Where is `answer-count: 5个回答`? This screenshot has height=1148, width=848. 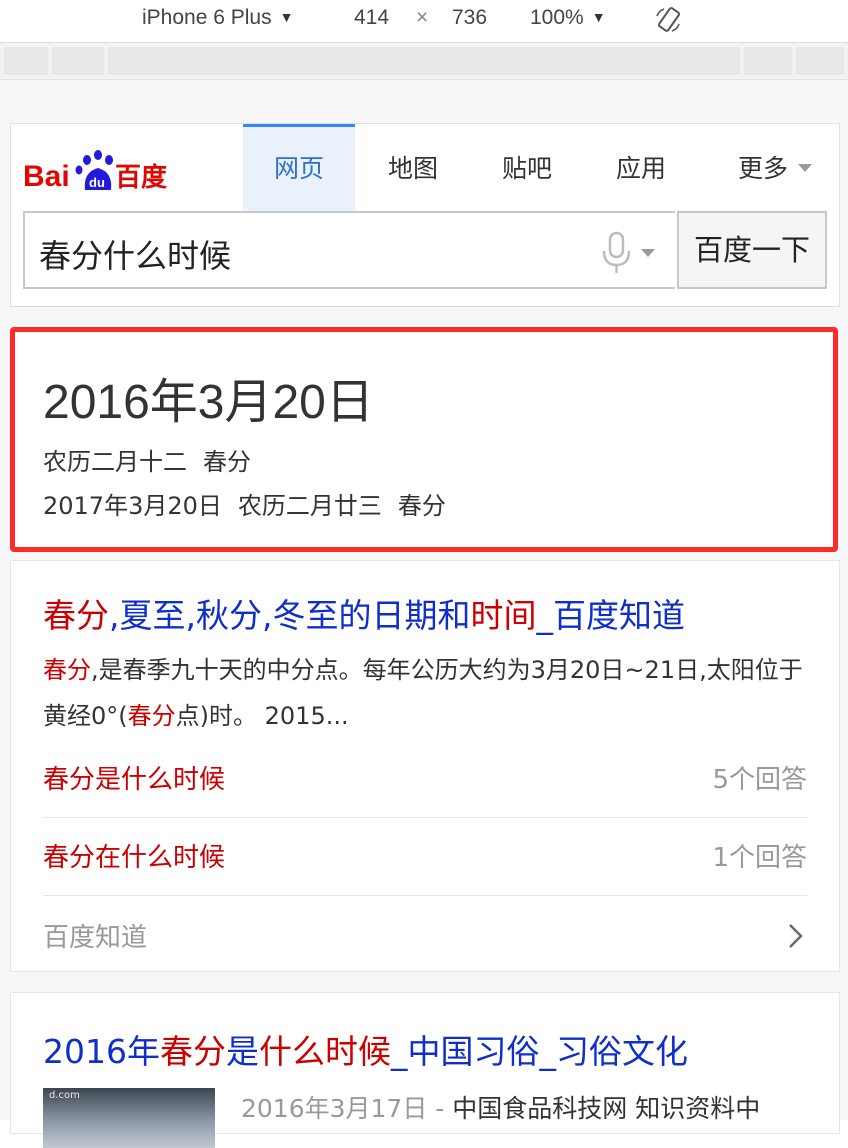 answer-count: 5个回答 is located at coordinates (759, 780).